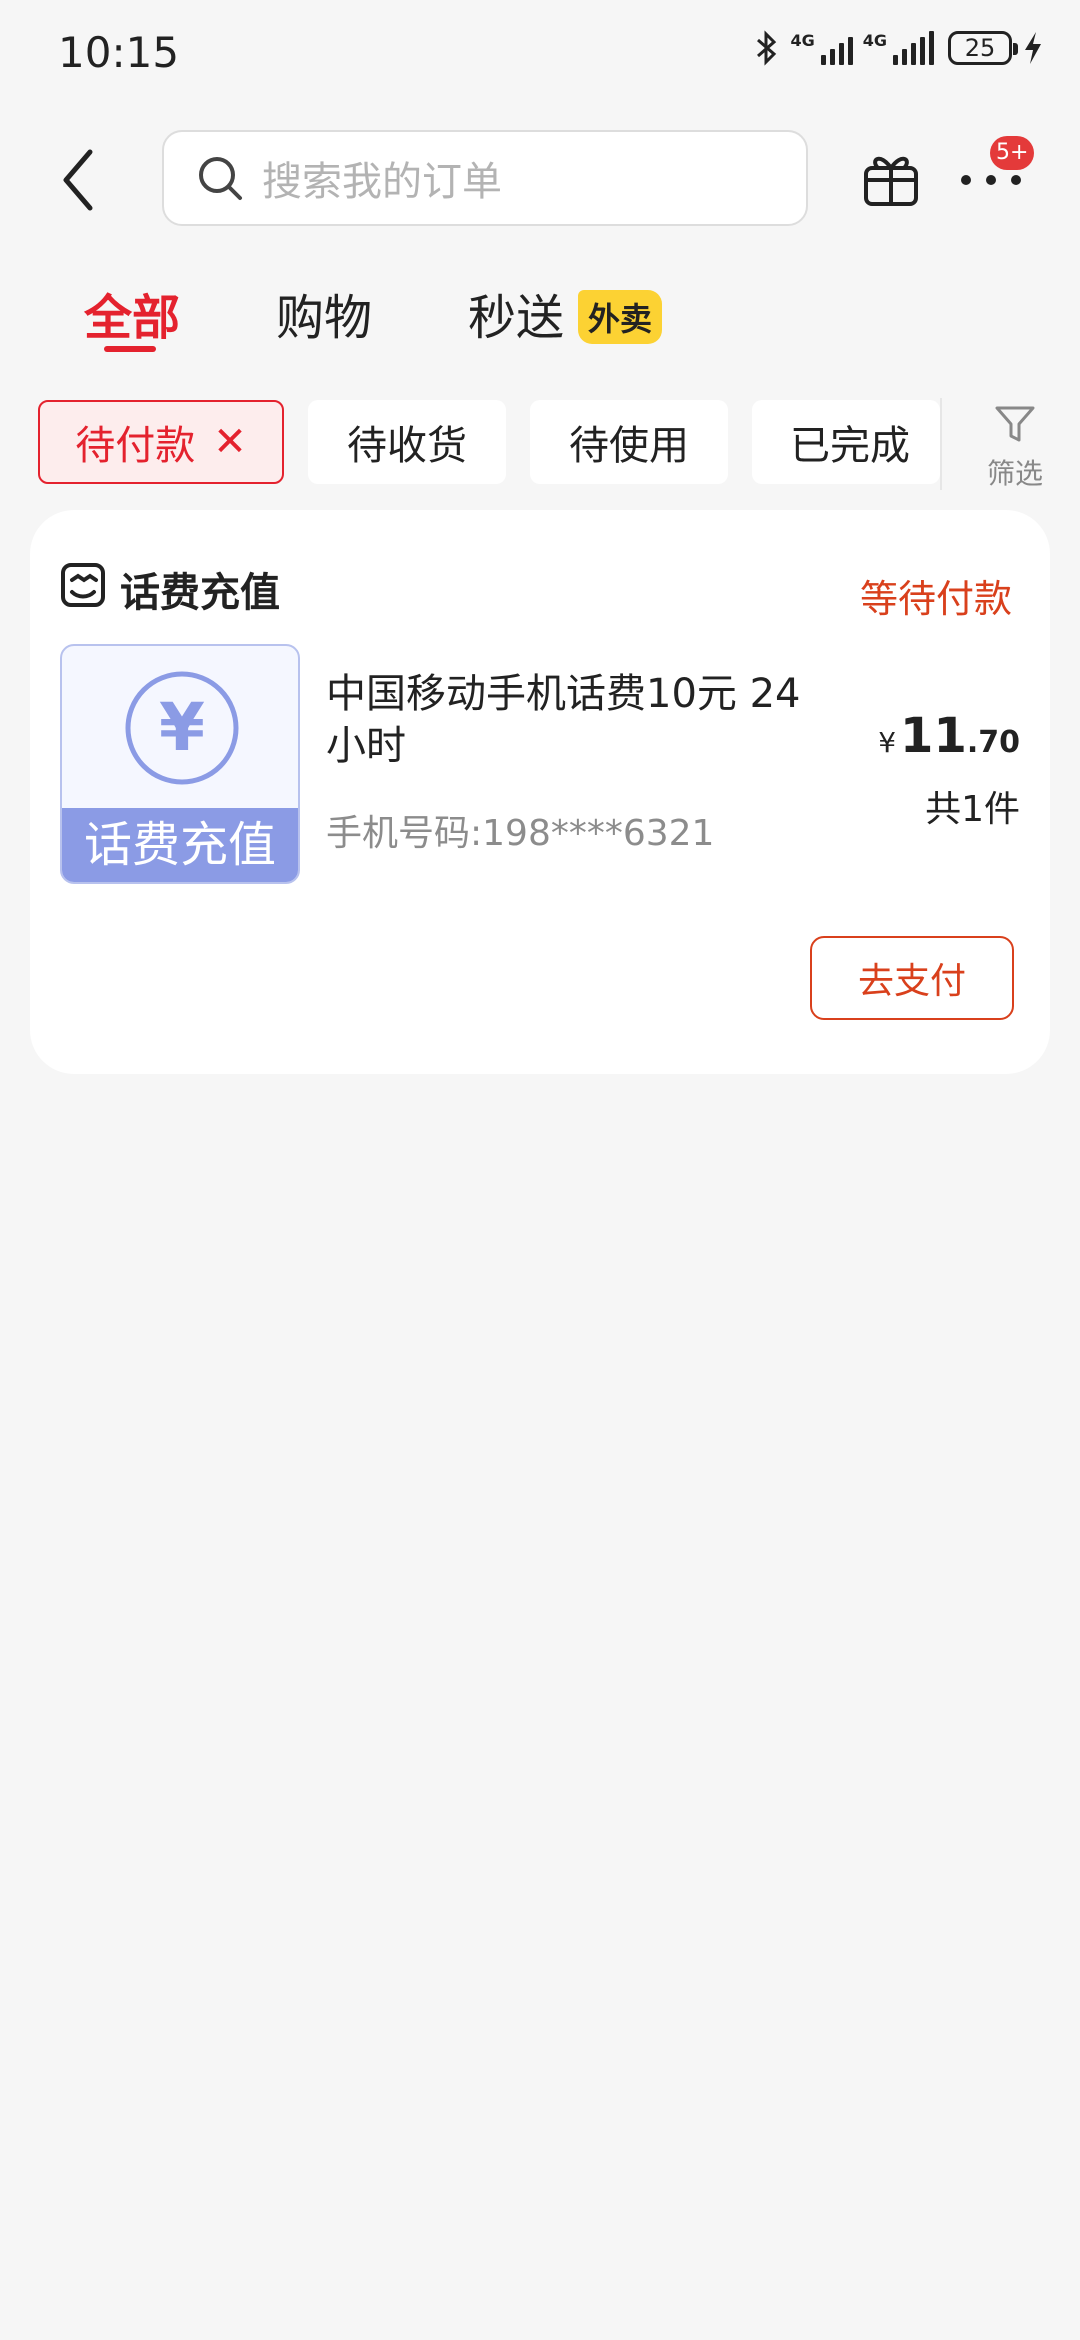  Describe the element at coordinates (220, 178) in the screenshot. I see `search-icon` at that location.